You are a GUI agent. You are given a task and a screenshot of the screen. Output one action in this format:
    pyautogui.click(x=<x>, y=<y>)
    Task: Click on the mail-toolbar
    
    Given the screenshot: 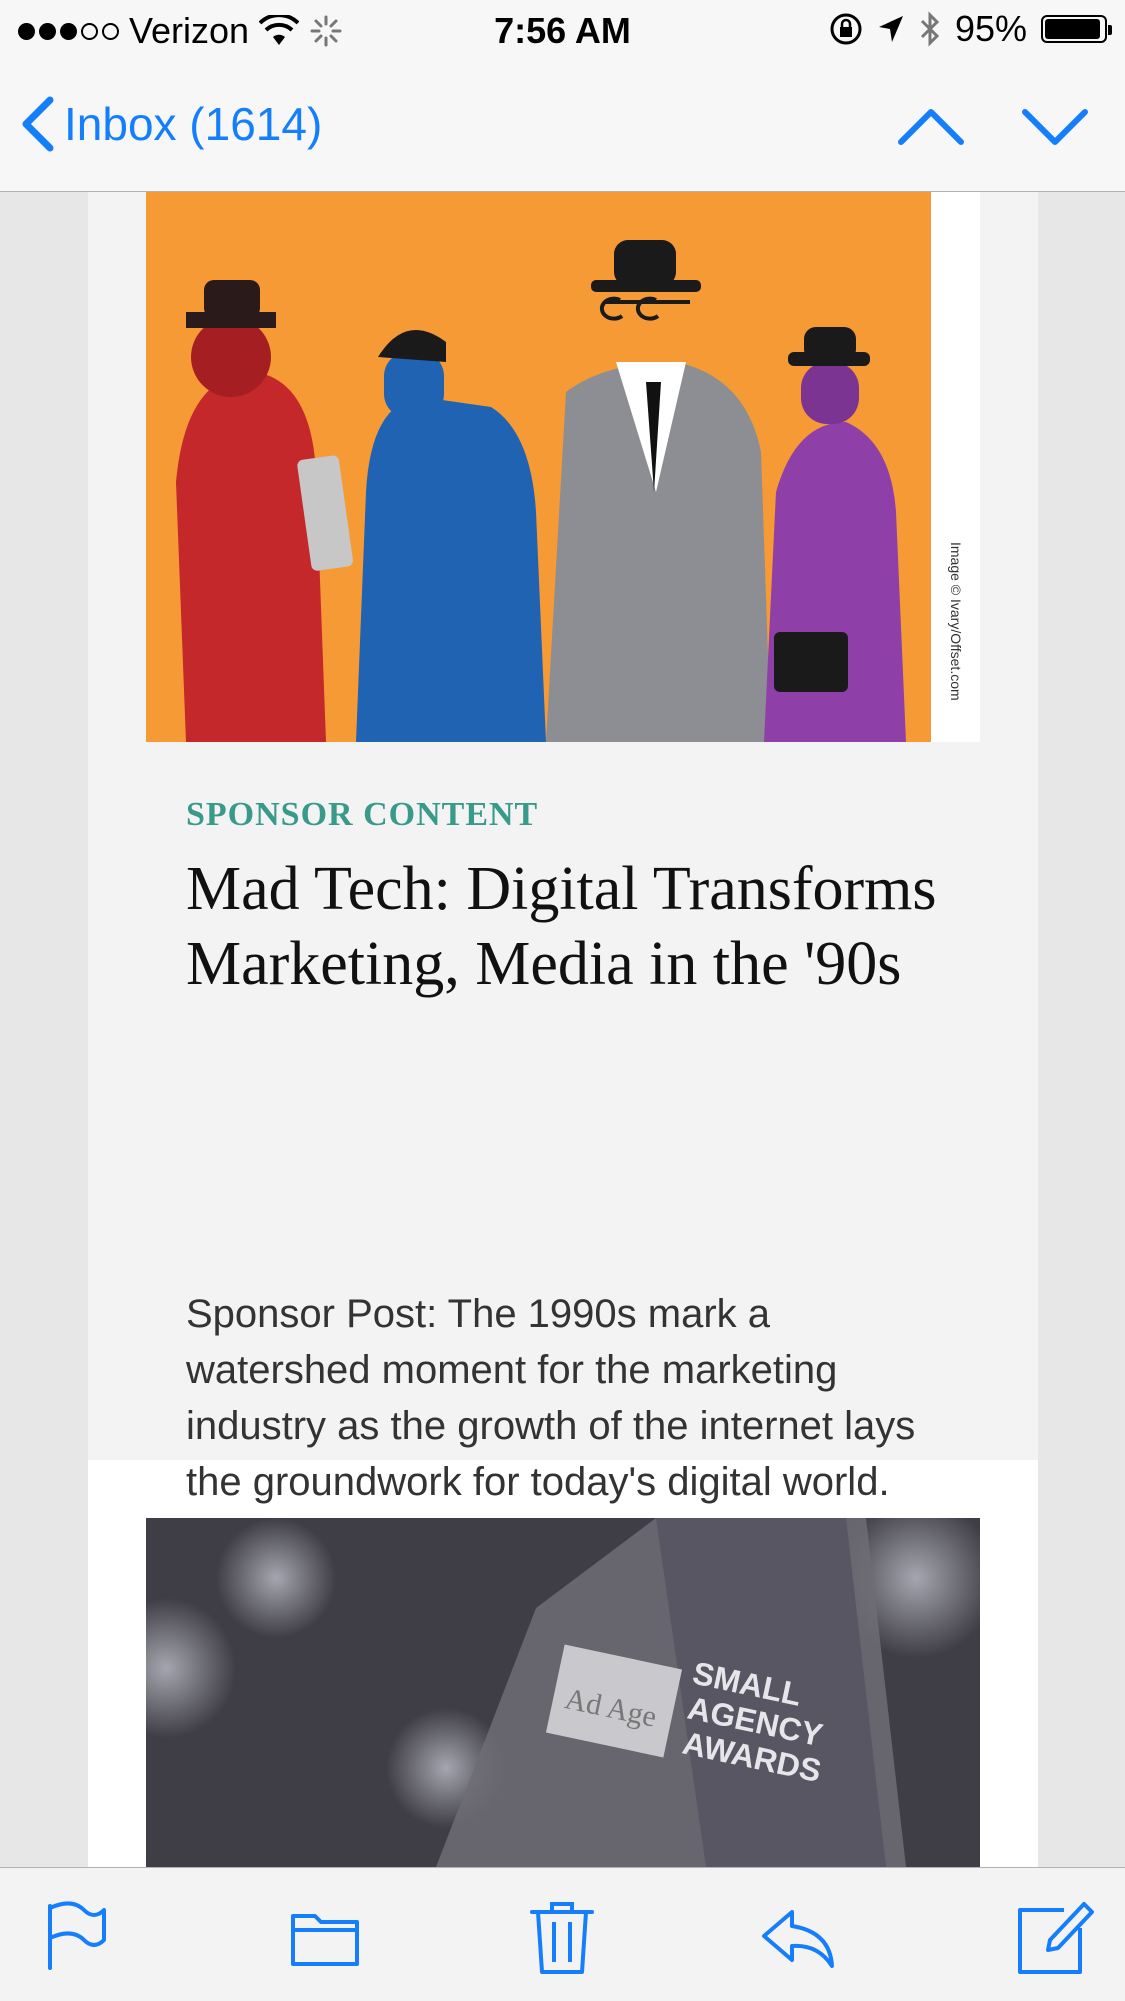 What is the action you would take?
    pyautogui.click(x=562, y=1934)
    